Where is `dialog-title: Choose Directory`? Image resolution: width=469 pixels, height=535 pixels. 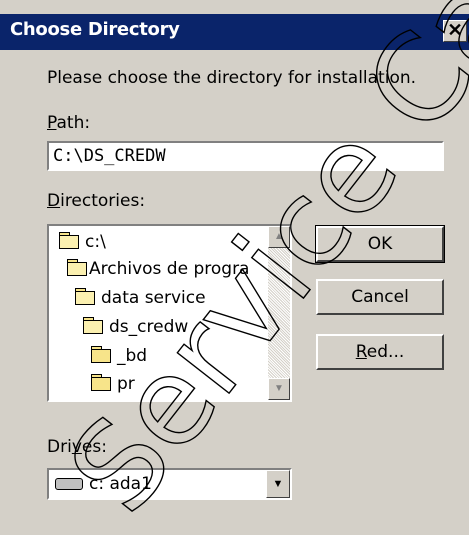 dialog-title: Choose Directory is located at coordinates (95, 29).